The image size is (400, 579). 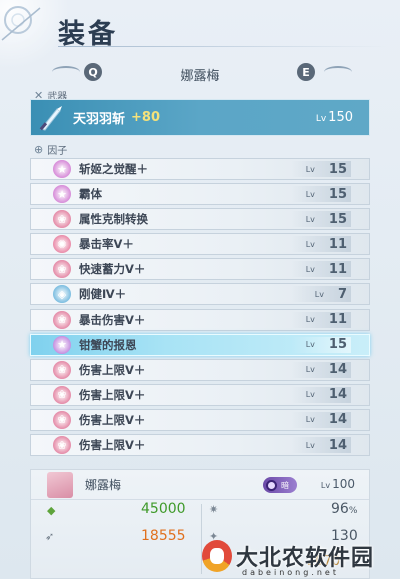 I want to click on element-text: 暗, so click(x=285, y=485).